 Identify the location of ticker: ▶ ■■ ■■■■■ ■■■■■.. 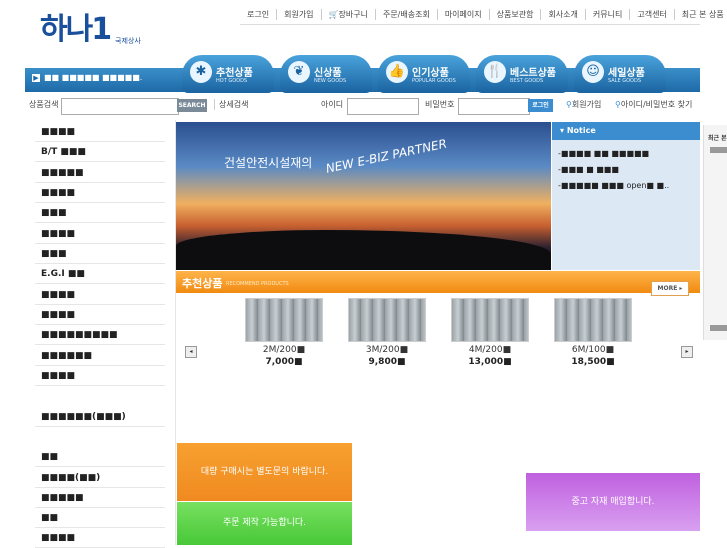
(87, 77).